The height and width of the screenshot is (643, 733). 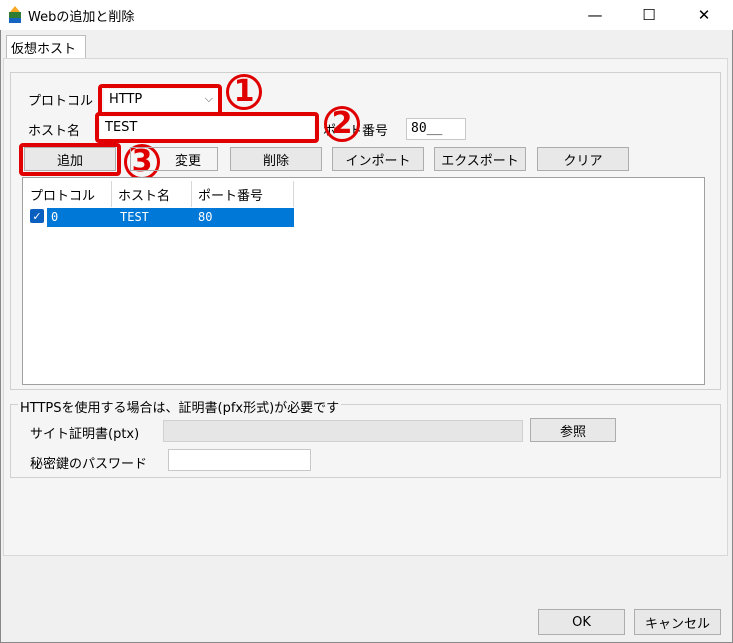 What do you see at coordinates (68, 194) in the screenshot?
I see `column-header-protocol: プロトコル` at bounding box center [68, 194].